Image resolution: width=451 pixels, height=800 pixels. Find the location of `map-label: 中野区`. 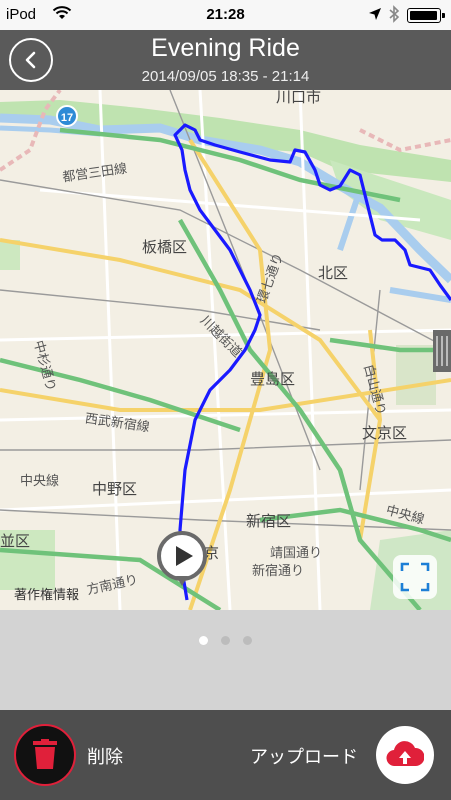

map-label: 中野区 is located at coordinates (115, 489).